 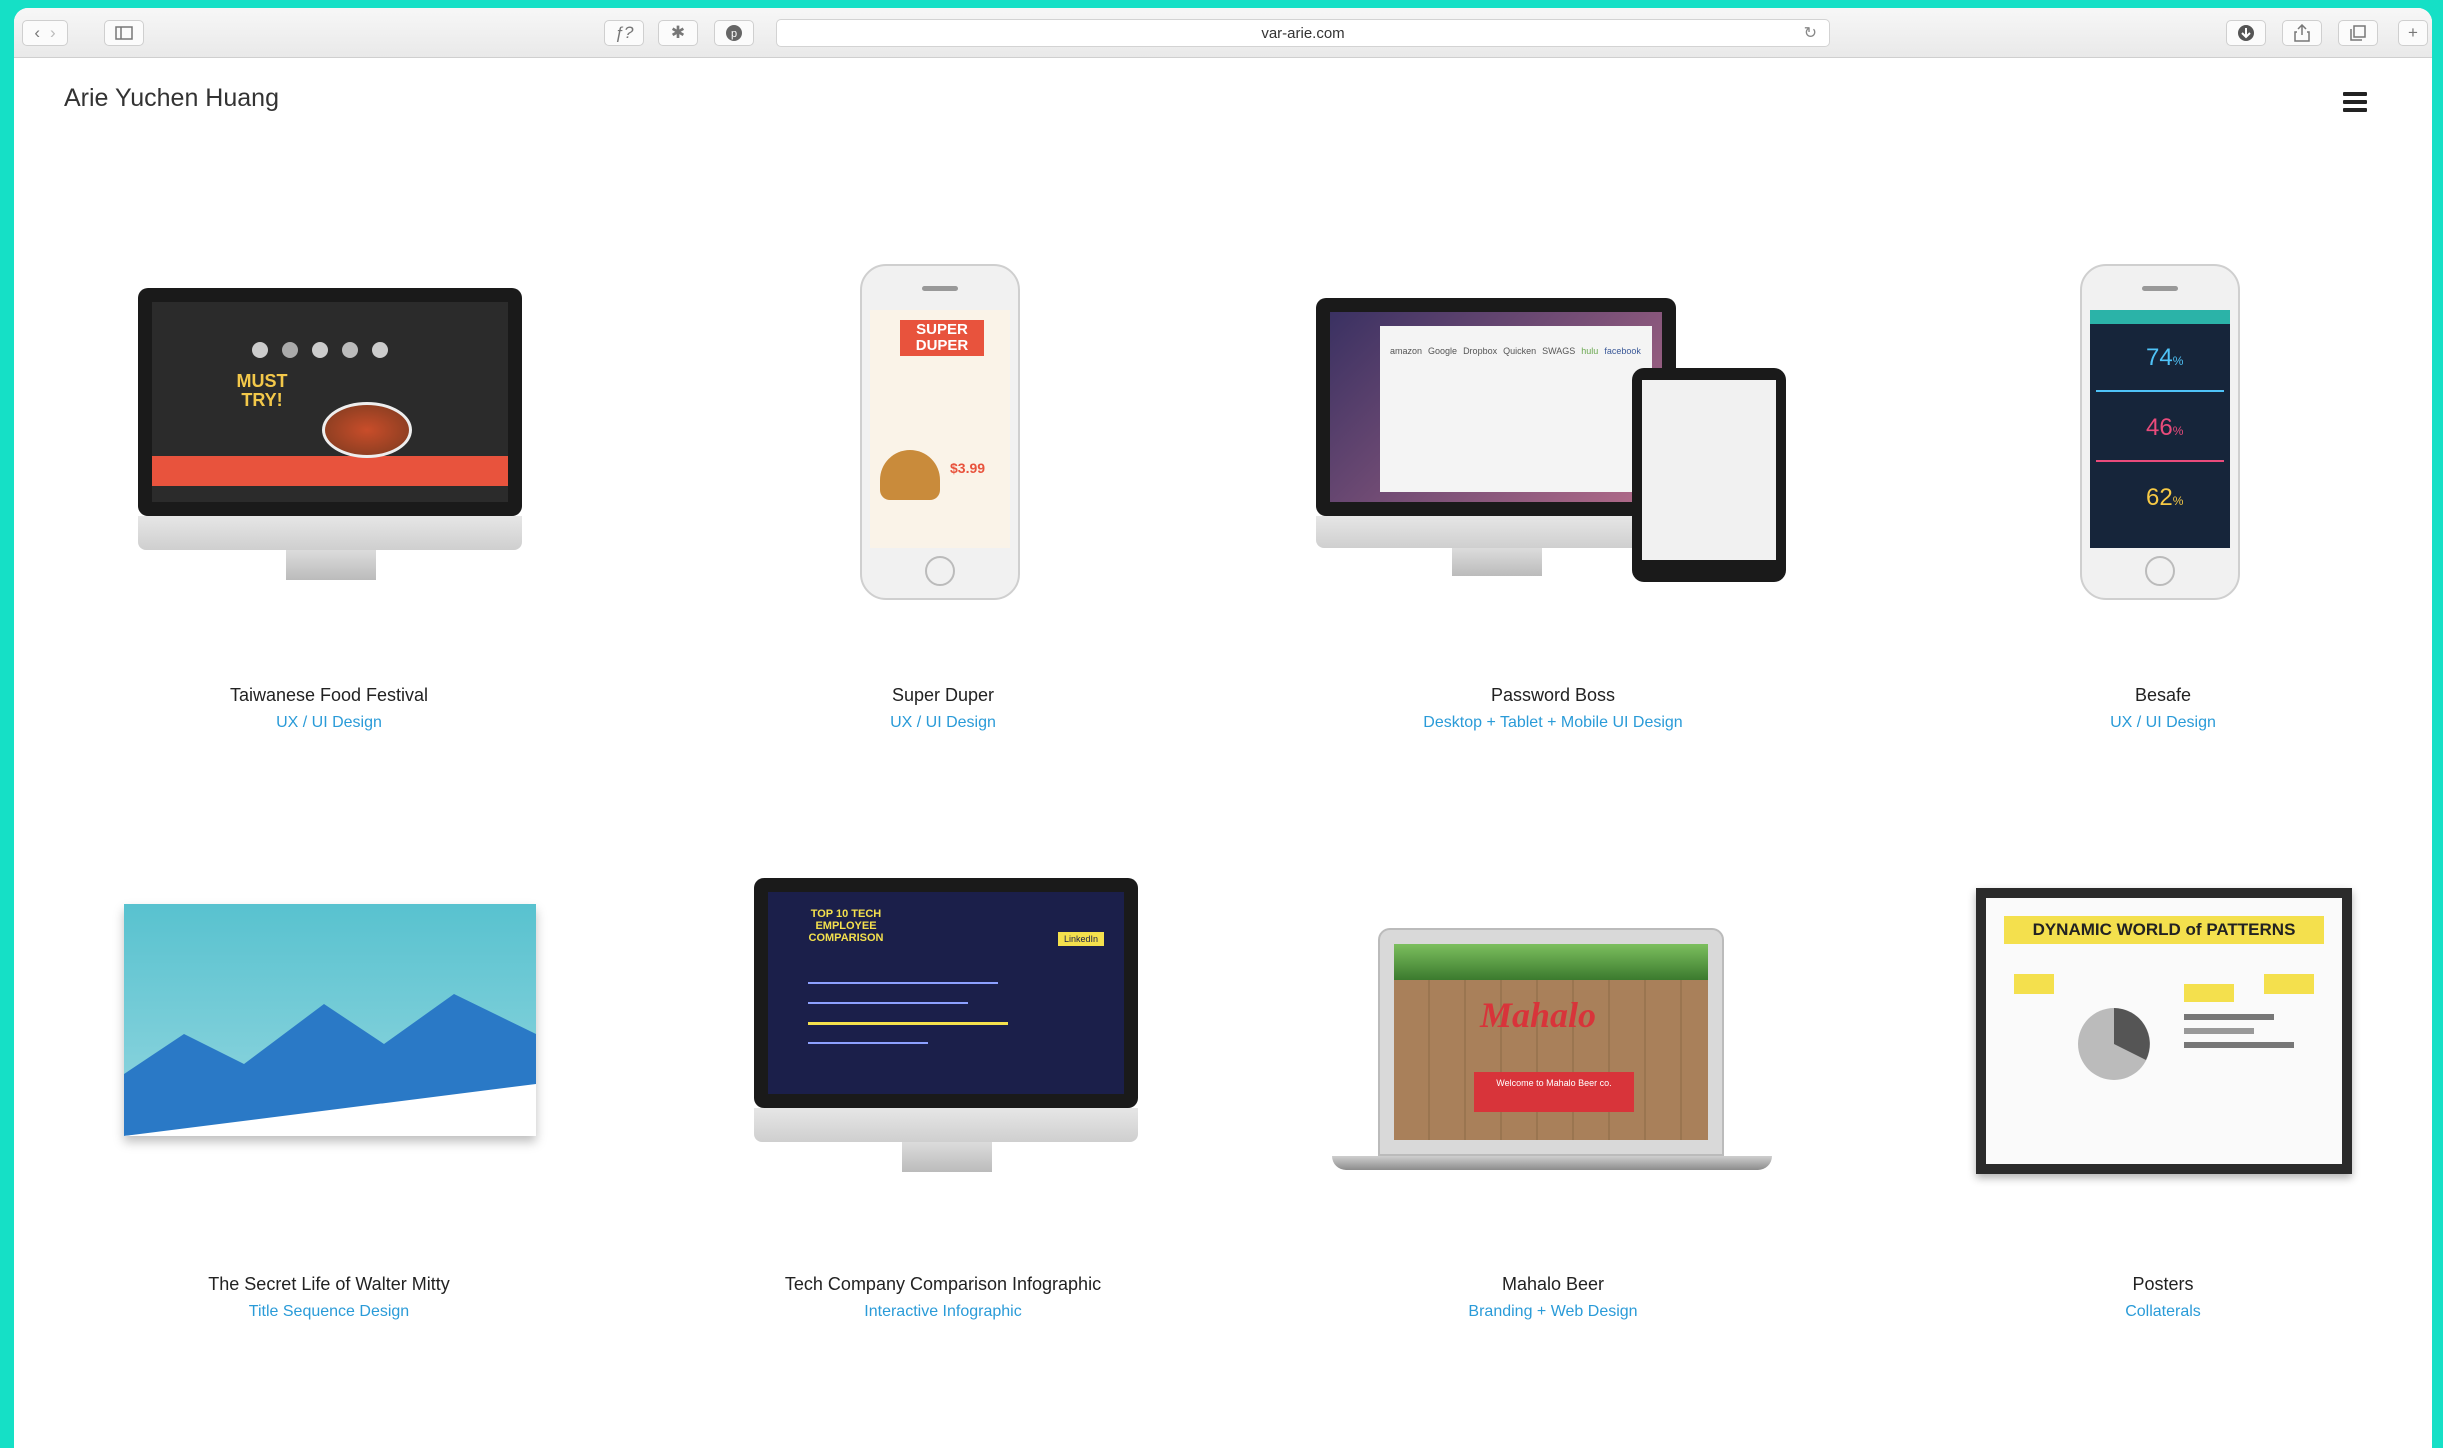 What do you see at coordinates (846, 926) in the screenshot?
I see `thumb-headline: TOP 10 TECH EMPLOYEE COMPARISON` at bounding box center [846, 926].